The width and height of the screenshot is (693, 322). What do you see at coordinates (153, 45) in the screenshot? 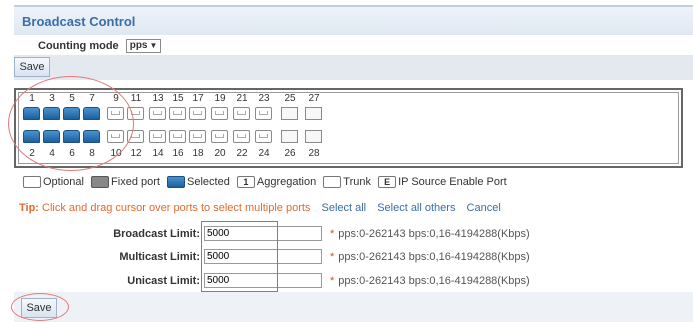
I see `chevron-down-icon: ▼` at bounding box center [153, 45].